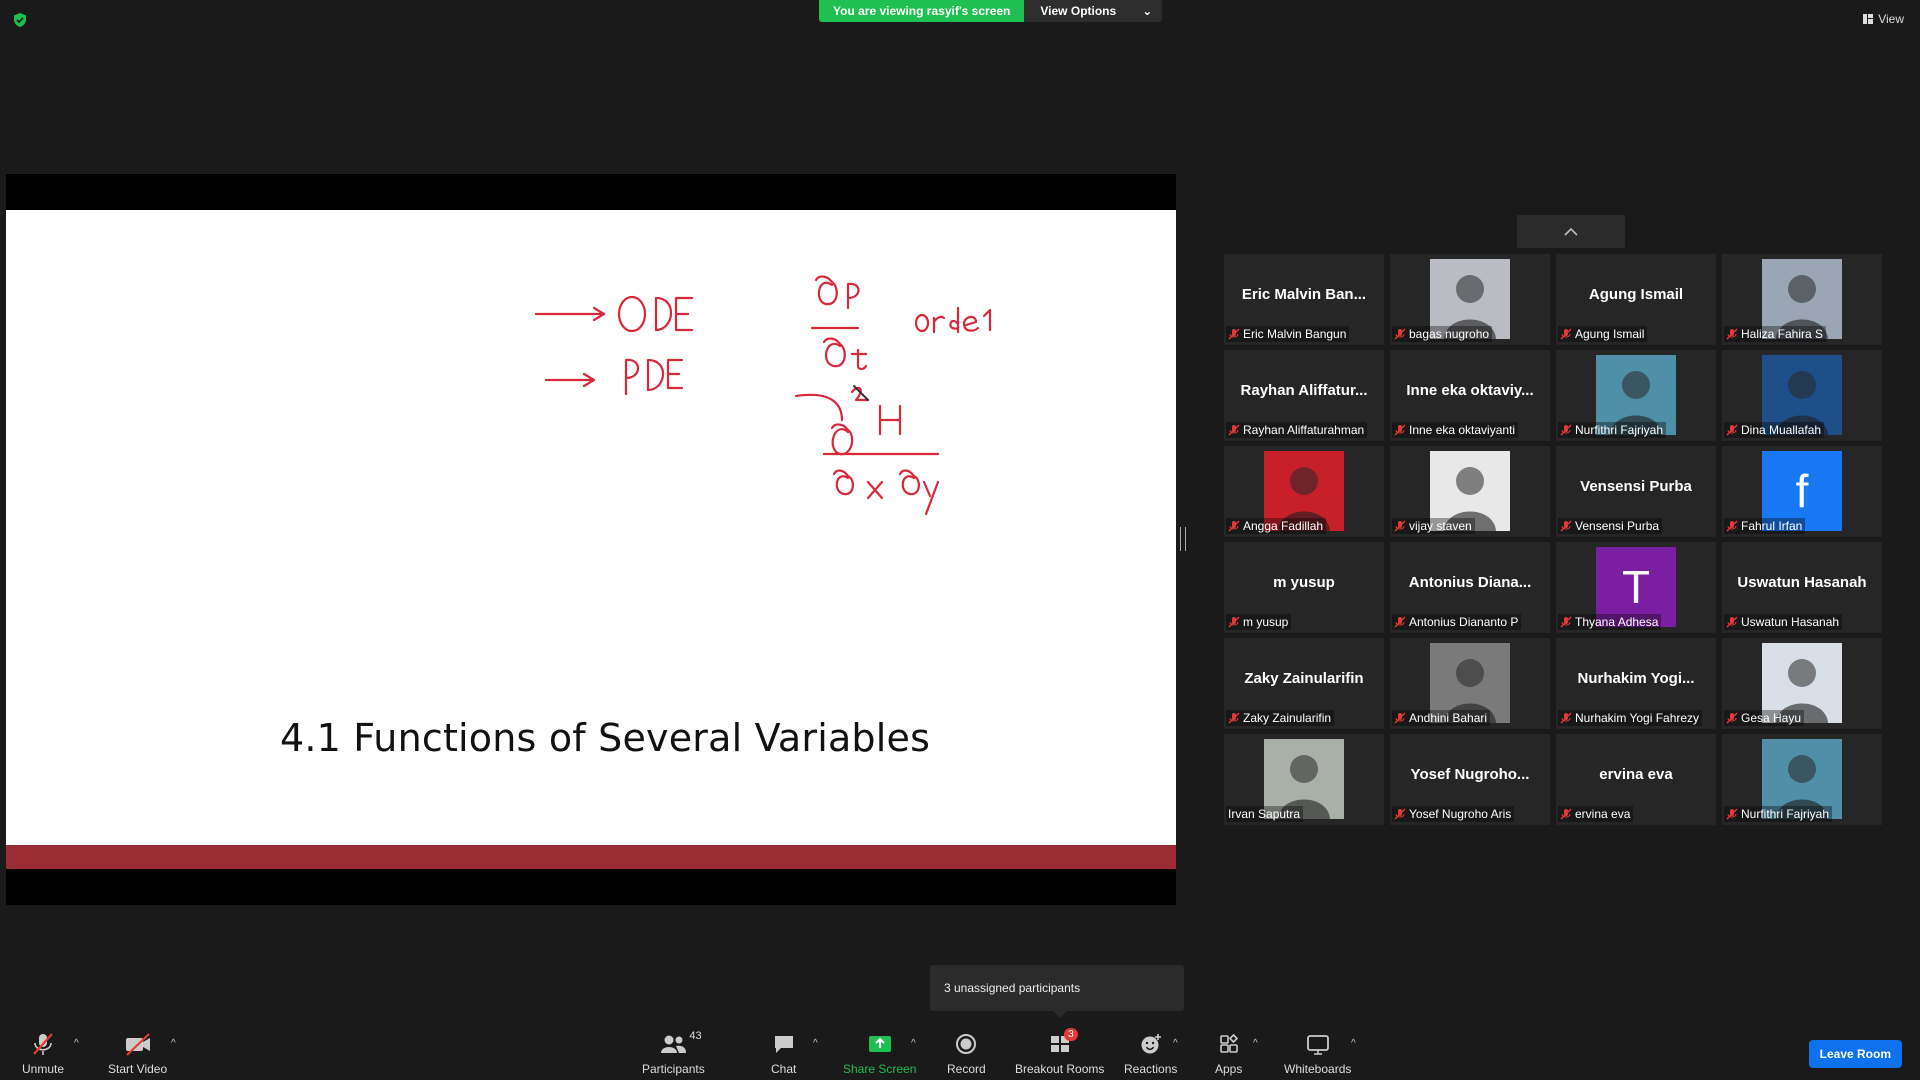 The image size is (1920, 1080). Describe the element at coordinates (1012, 988) in the screenshot. I see `tooltip-text: 3 unassigned participants` at that location.